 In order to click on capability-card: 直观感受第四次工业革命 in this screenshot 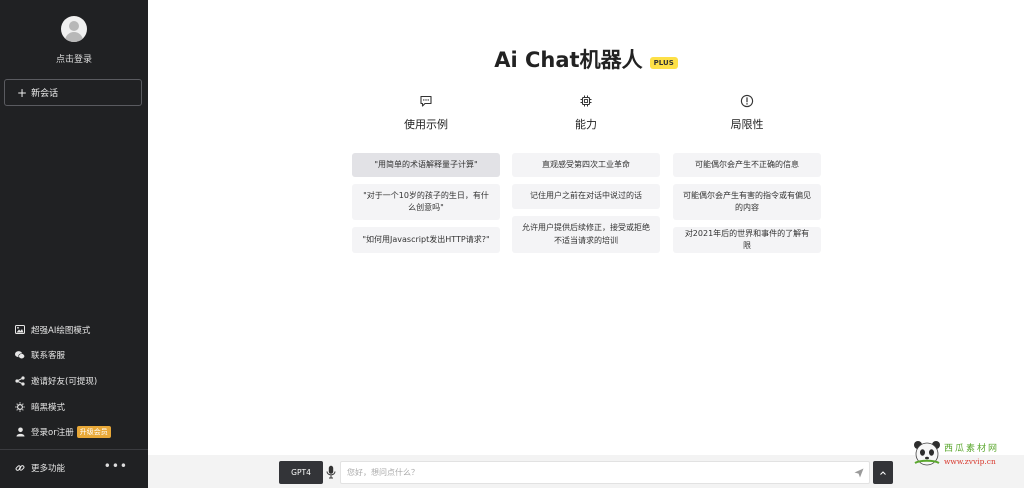, I will do `click(586, 165)`.